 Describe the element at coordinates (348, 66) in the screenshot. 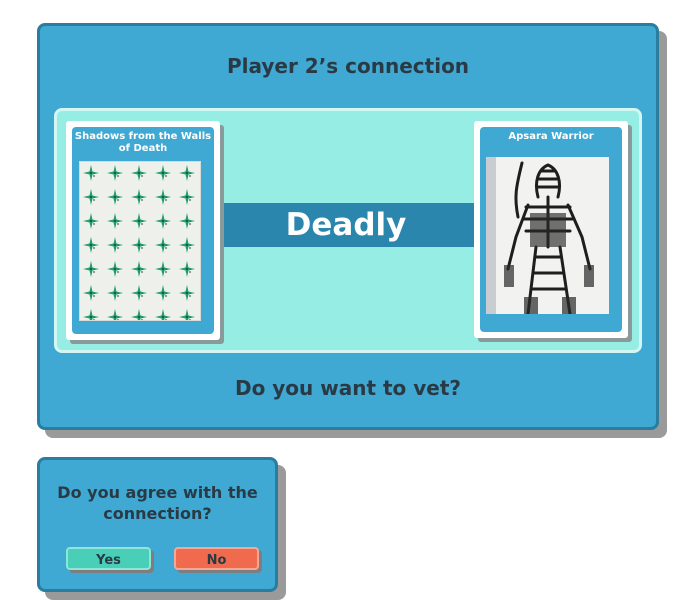

I see `panel-title: Player 2’s connection` at that location.